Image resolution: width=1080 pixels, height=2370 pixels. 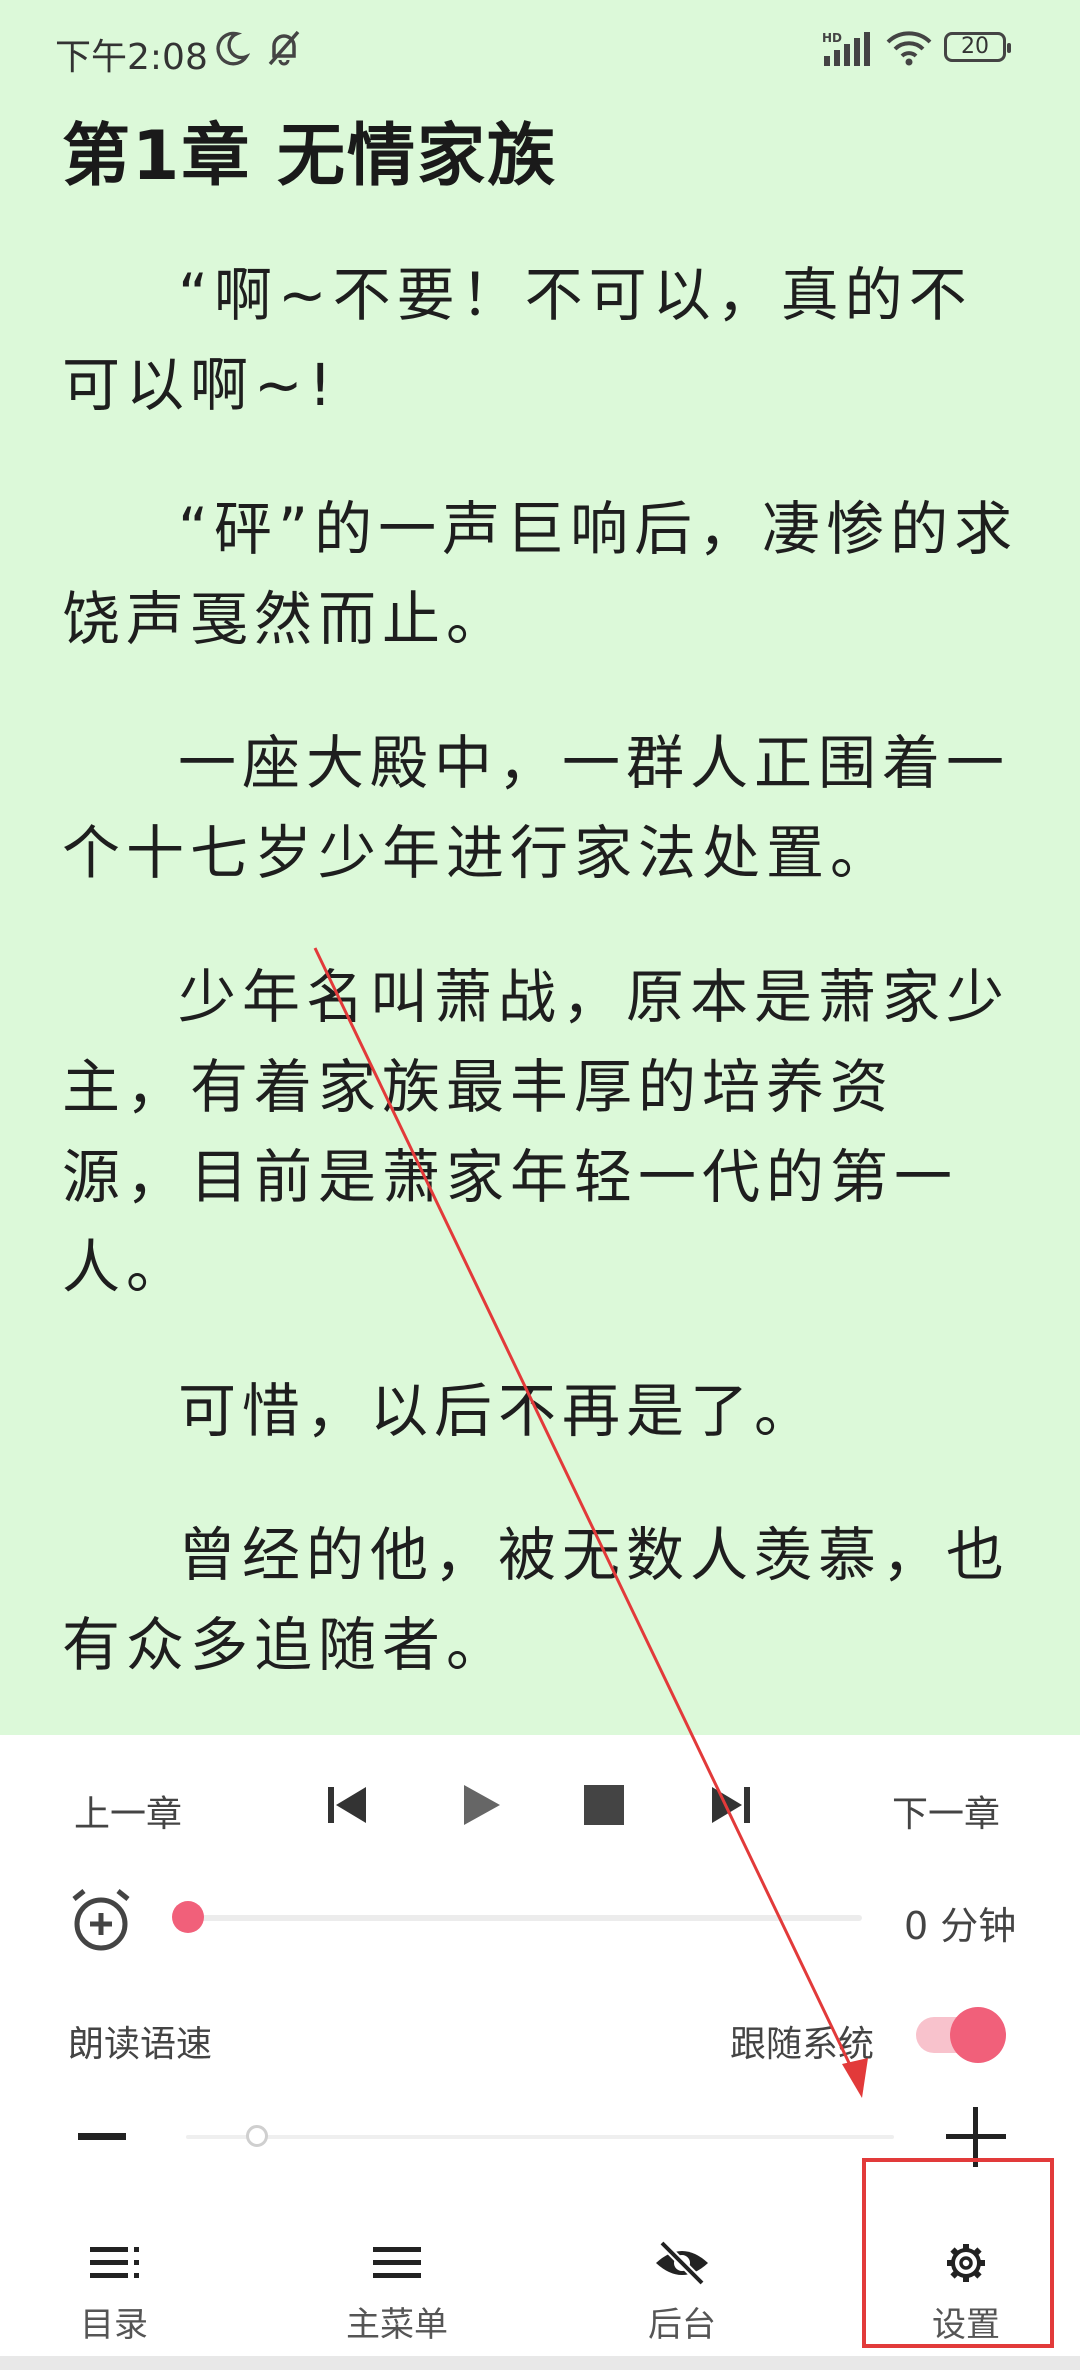 I want to click on skip-first-icon, so click(x=347, y=1805).